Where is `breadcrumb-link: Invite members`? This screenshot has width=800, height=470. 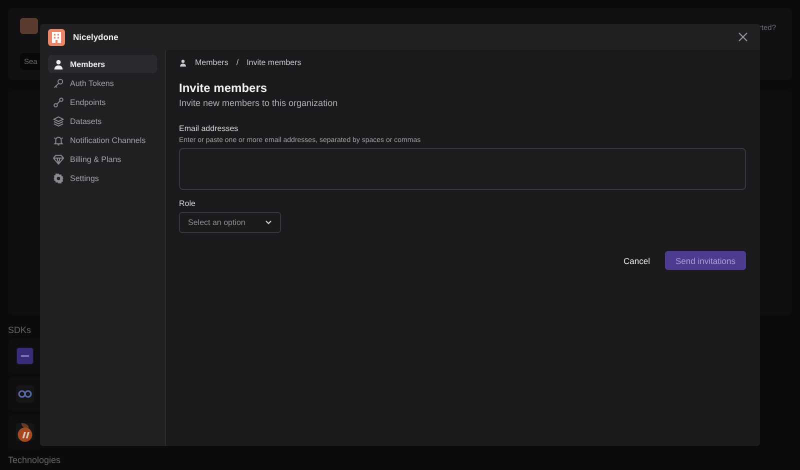
breadcrumb-link: Invite members is located at coordinates (274, 62).